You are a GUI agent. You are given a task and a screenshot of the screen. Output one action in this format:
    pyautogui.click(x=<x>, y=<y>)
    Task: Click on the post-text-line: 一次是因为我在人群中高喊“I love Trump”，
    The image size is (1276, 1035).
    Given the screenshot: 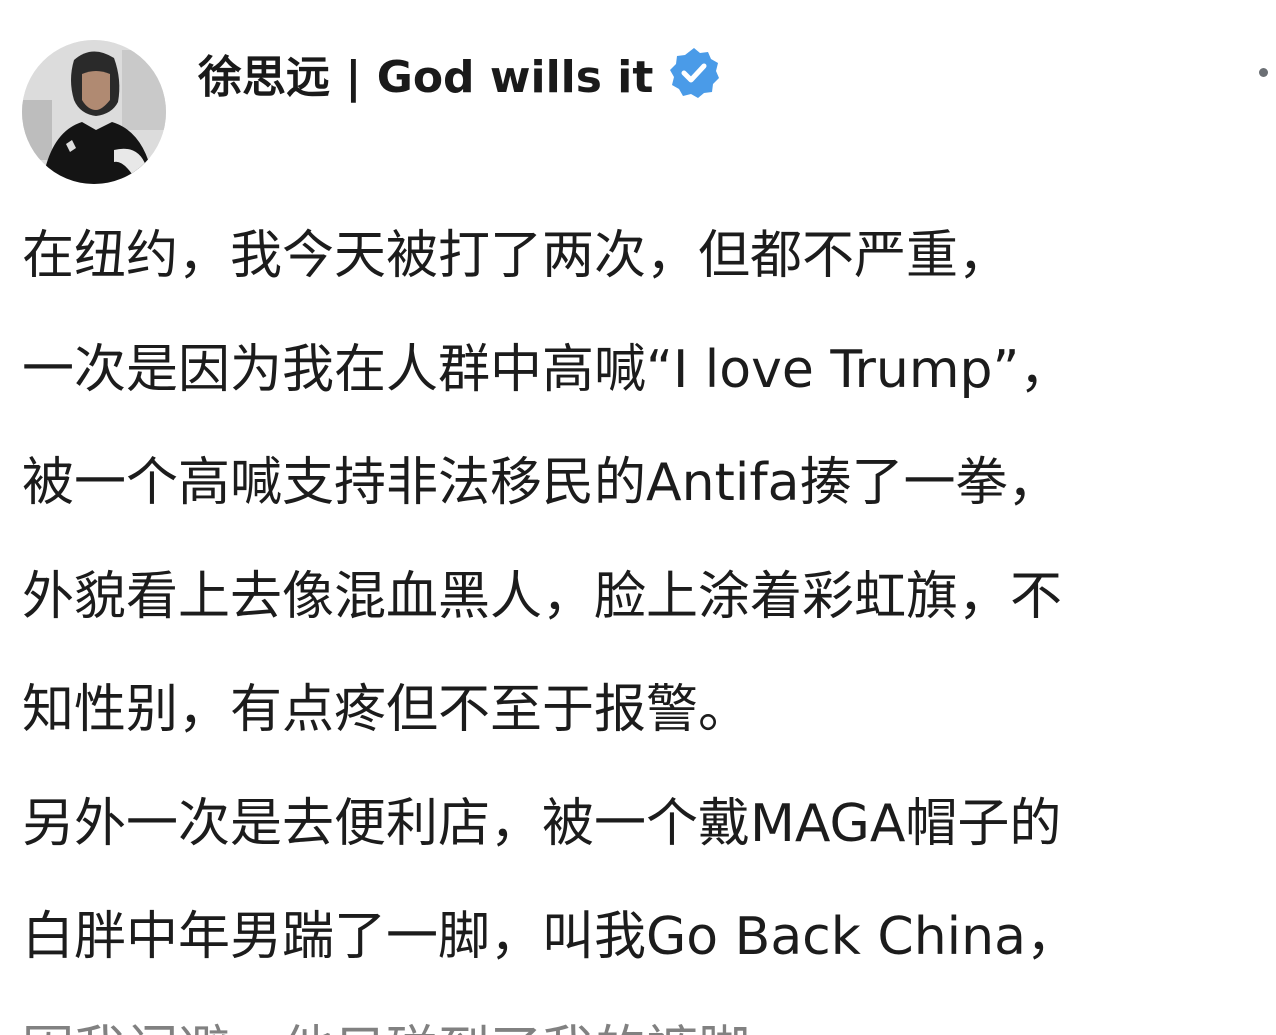 What is the action you would take?
    pyautogui.click(x=547, y=369)
    